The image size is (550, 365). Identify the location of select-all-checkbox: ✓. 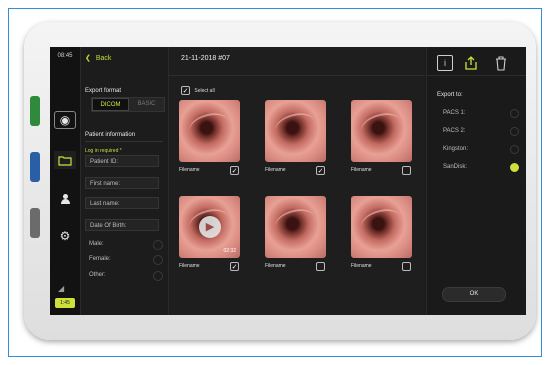
(185, 90).